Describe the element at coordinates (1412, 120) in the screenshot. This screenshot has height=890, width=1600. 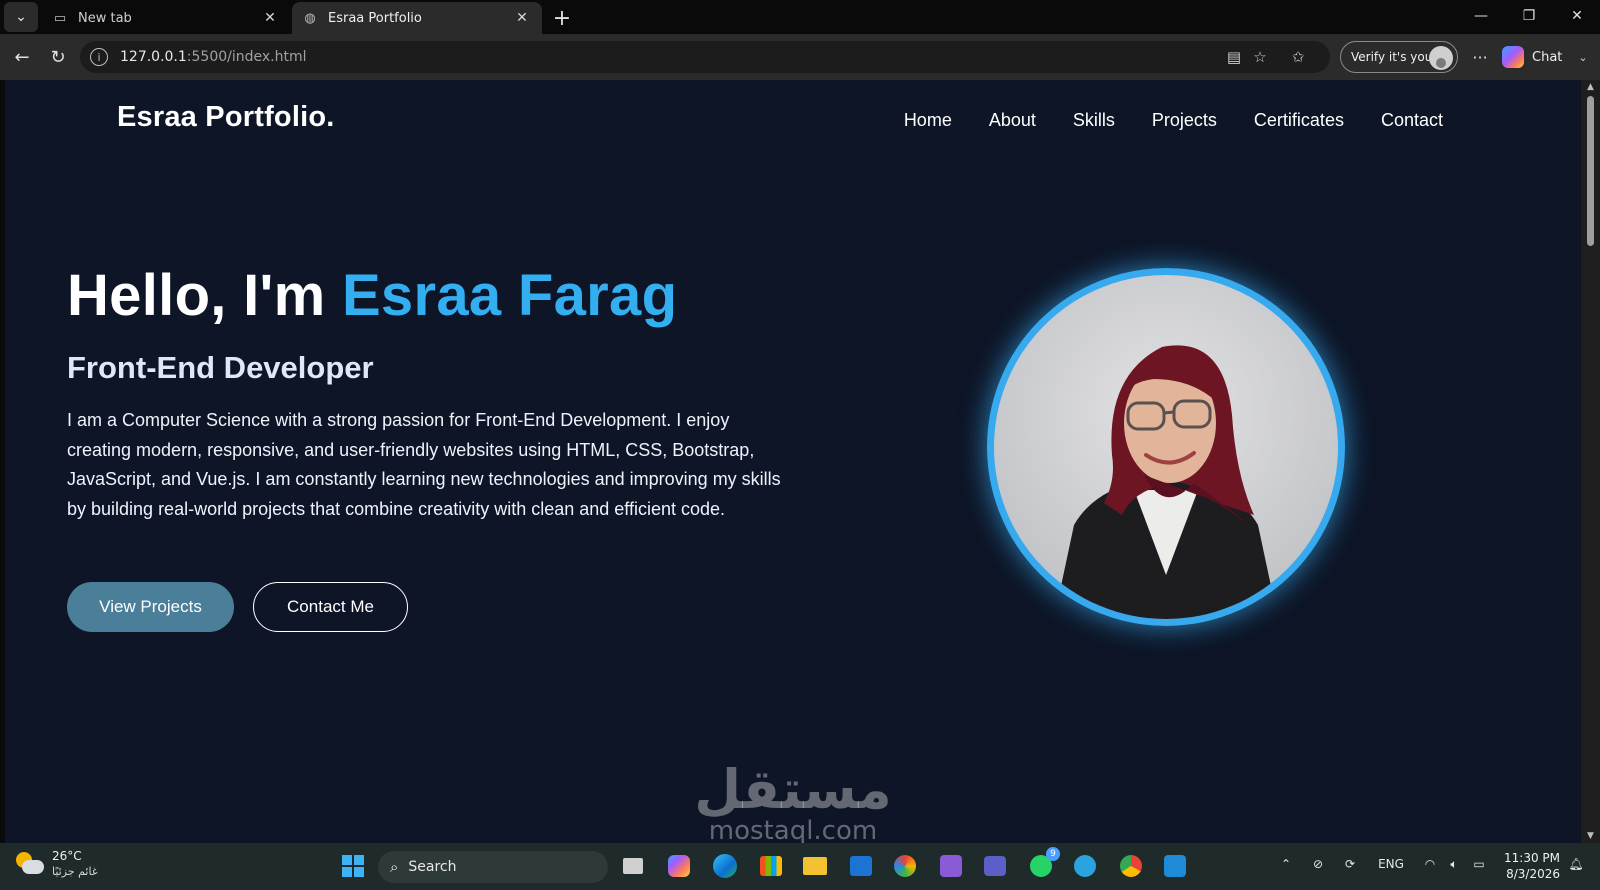
I see `nav-contact: Contact` at that location.